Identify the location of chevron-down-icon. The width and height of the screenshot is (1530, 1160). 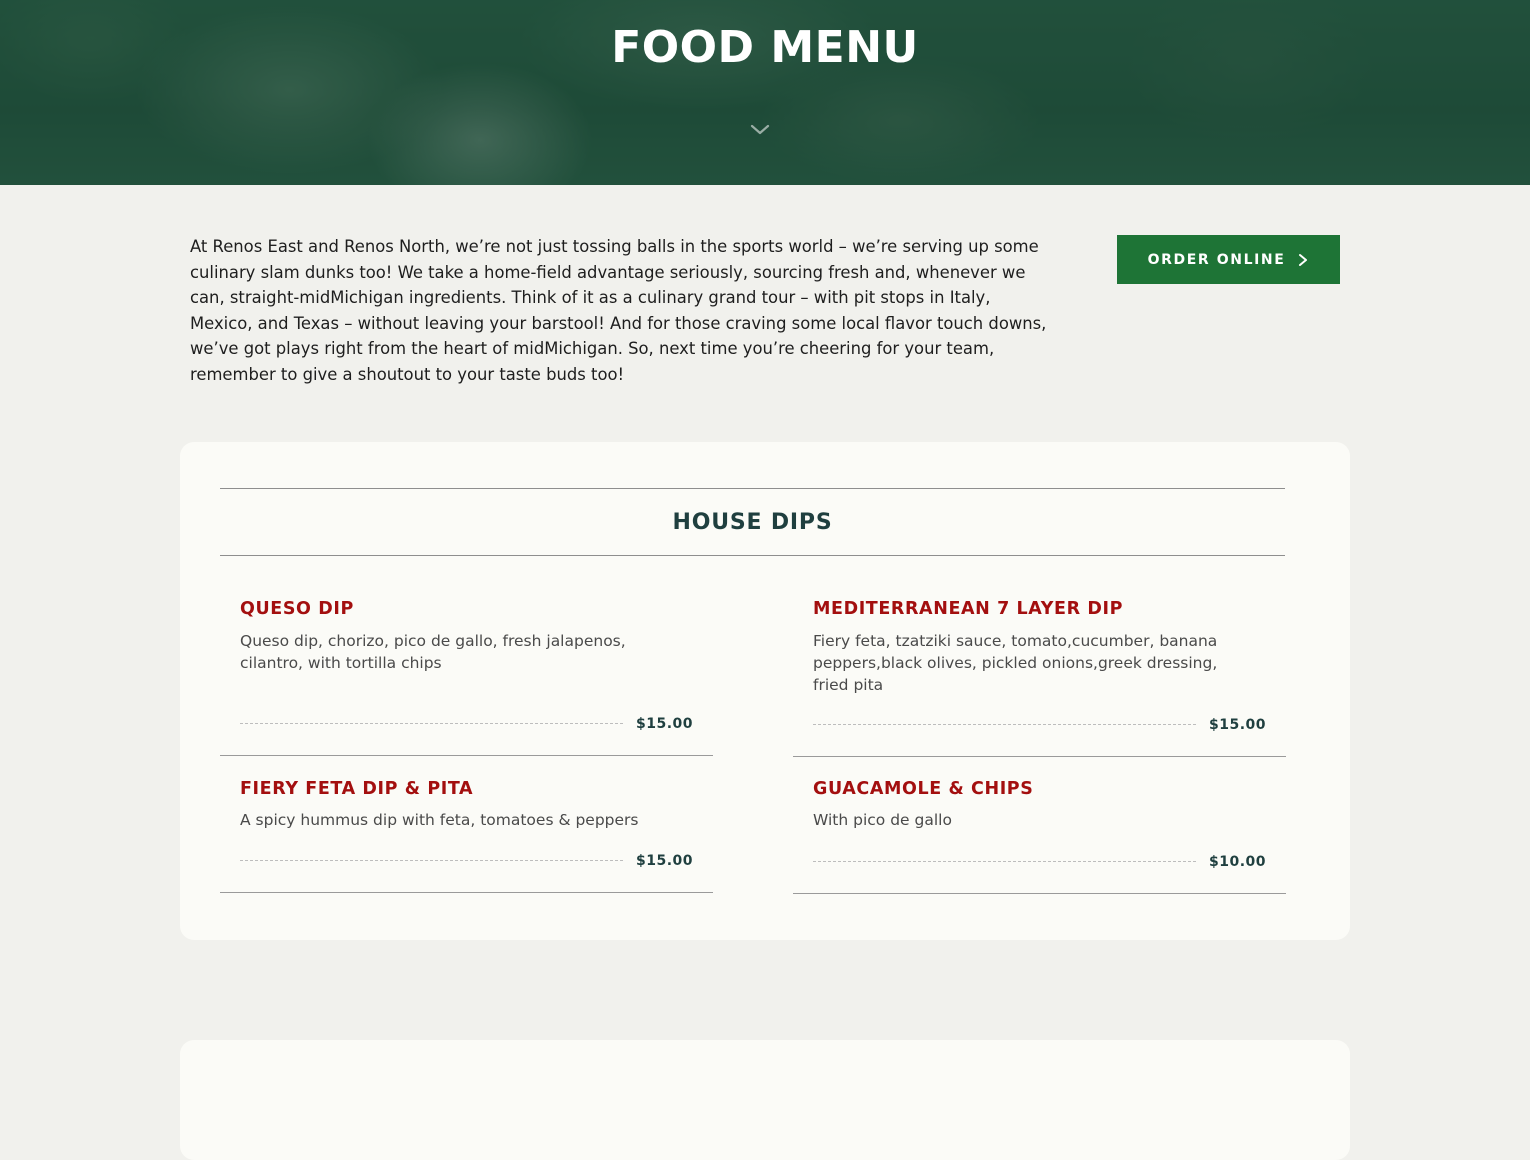
(760, 130).